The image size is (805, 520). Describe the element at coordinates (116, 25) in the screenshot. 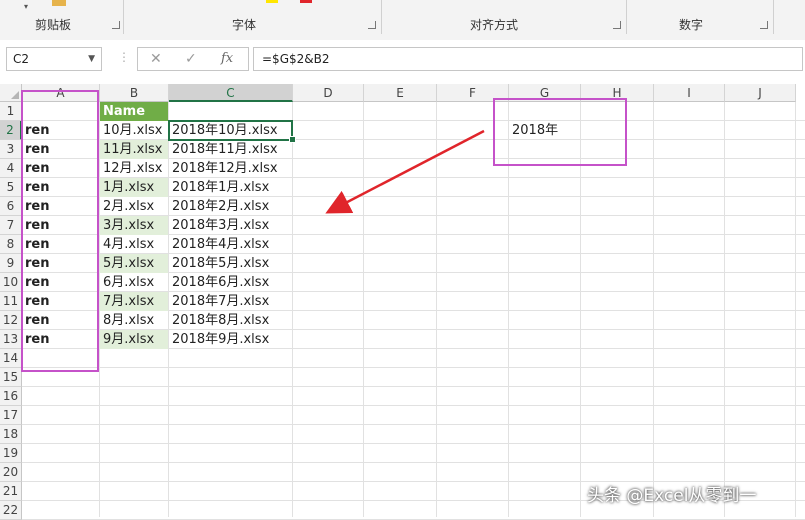

I see `clipboard-launcher-icon` at that location.